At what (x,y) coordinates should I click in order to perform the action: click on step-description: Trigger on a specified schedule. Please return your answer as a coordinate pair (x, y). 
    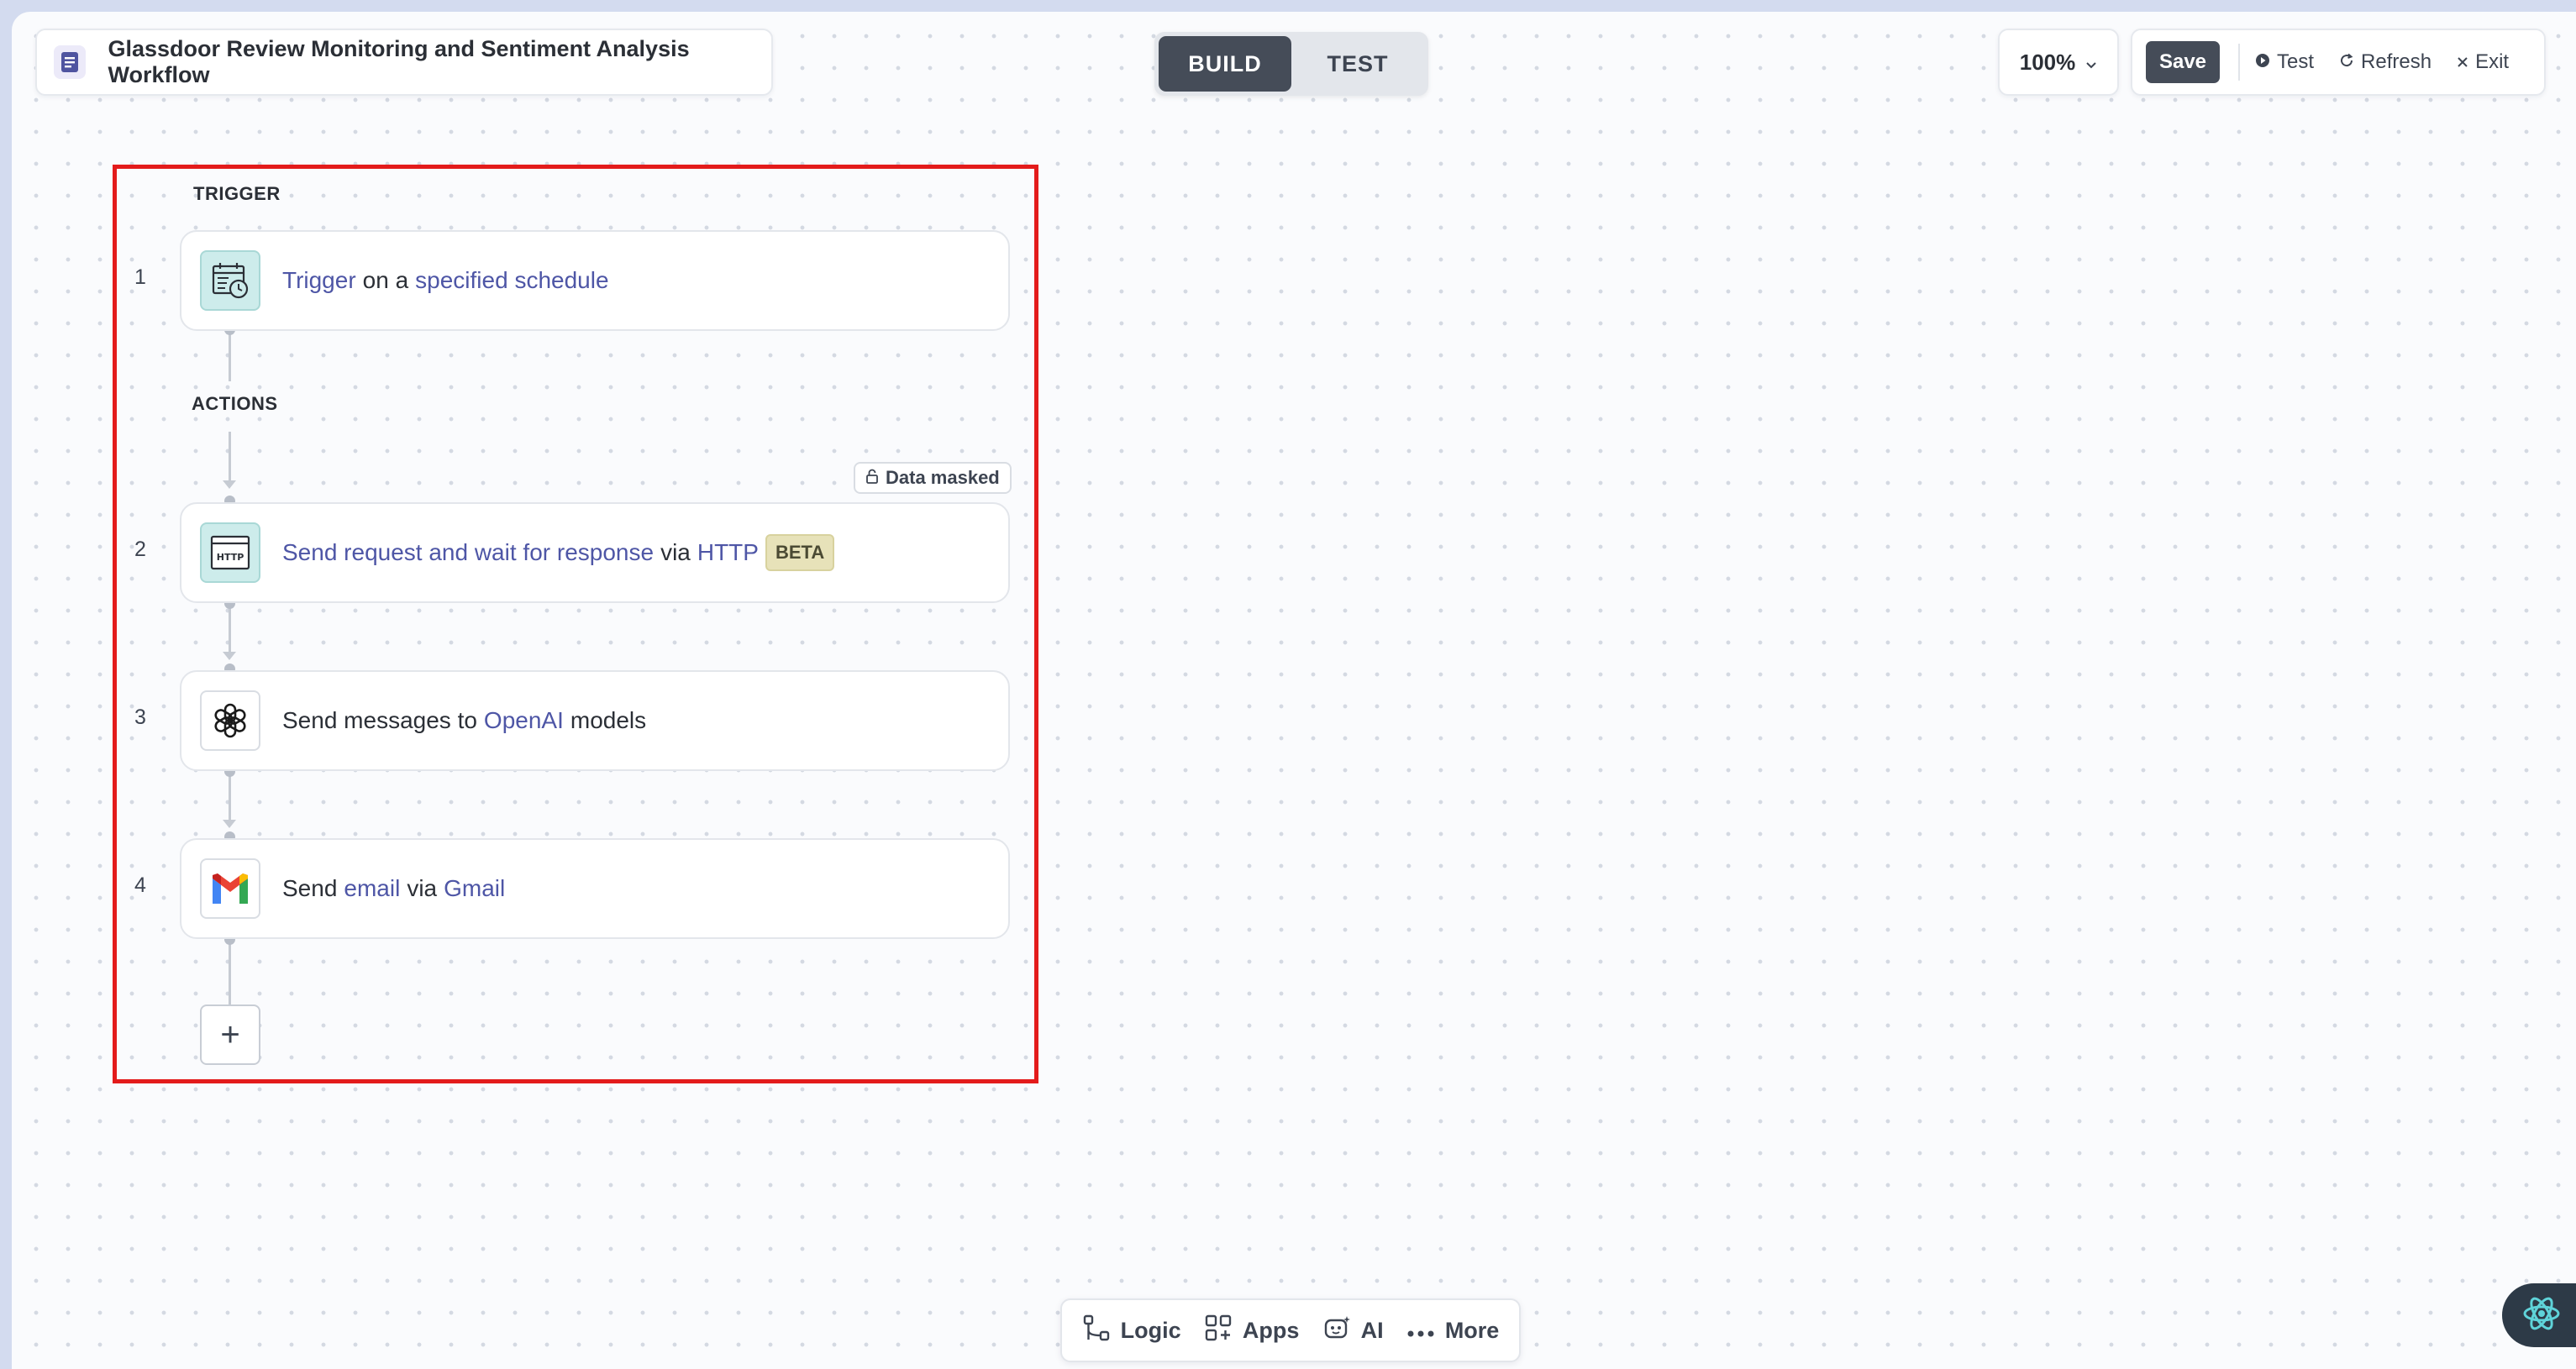
    Looking at the image, I should click on (445, 280).